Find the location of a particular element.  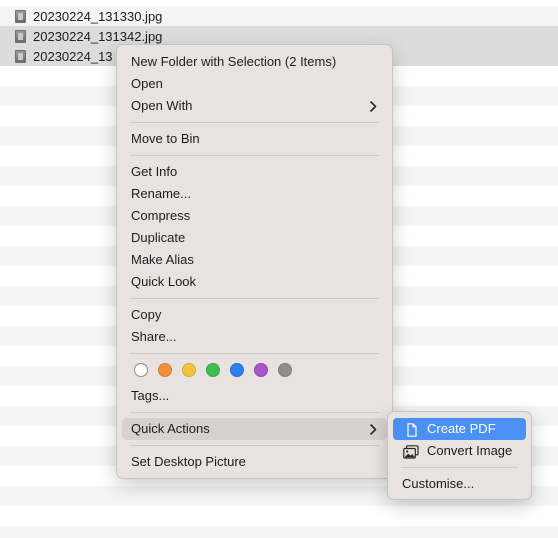

submenu-item-label: Convert Image is located at coordinates (470, 450).